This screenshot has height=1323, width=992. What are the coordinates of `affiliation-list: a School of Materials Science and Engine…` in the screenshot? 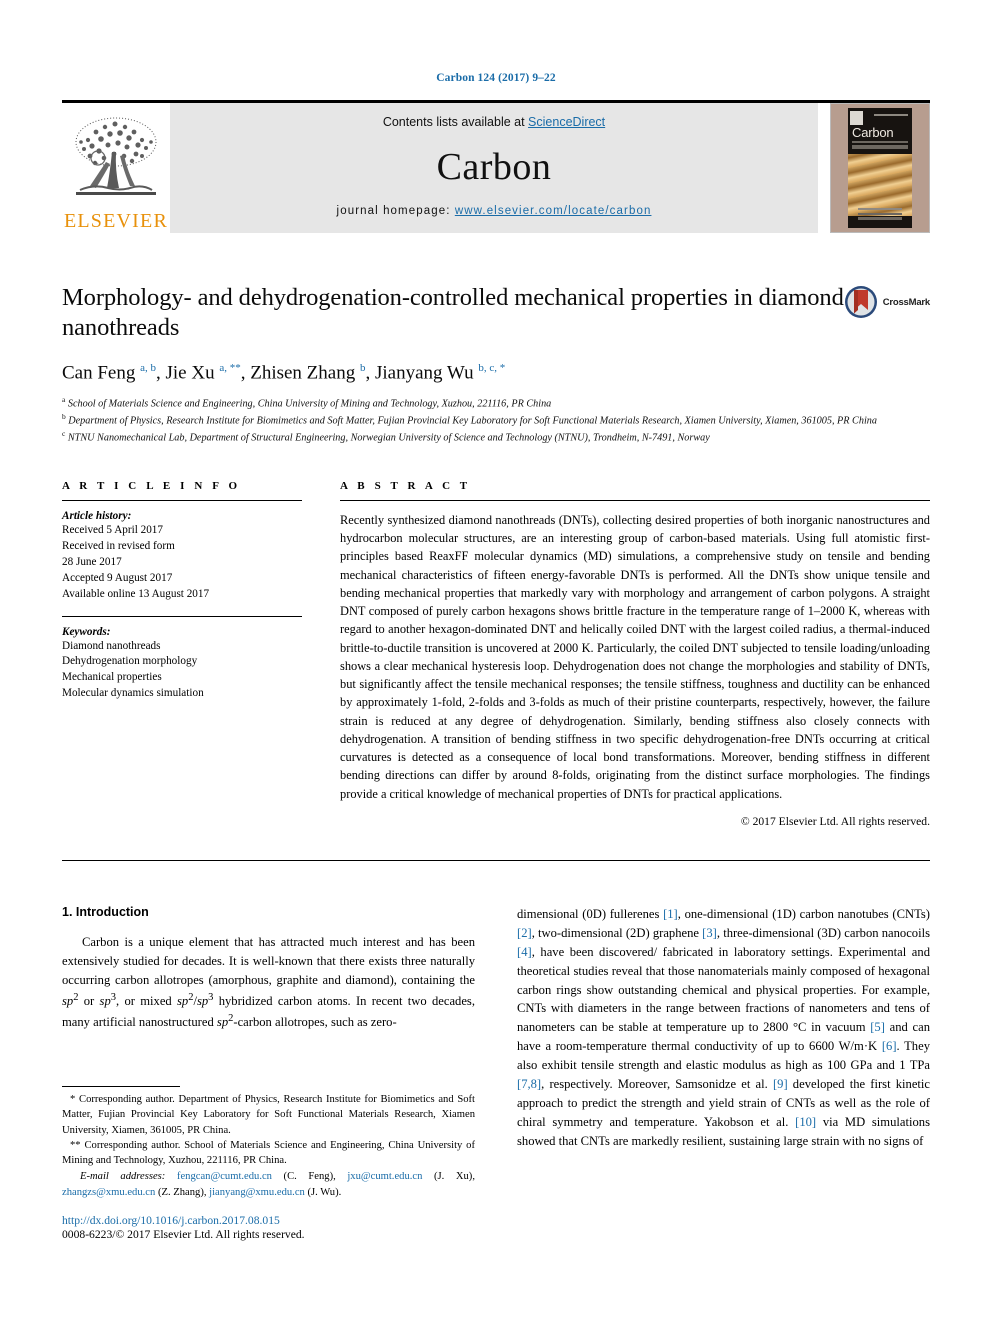 It's located at (496, 421).